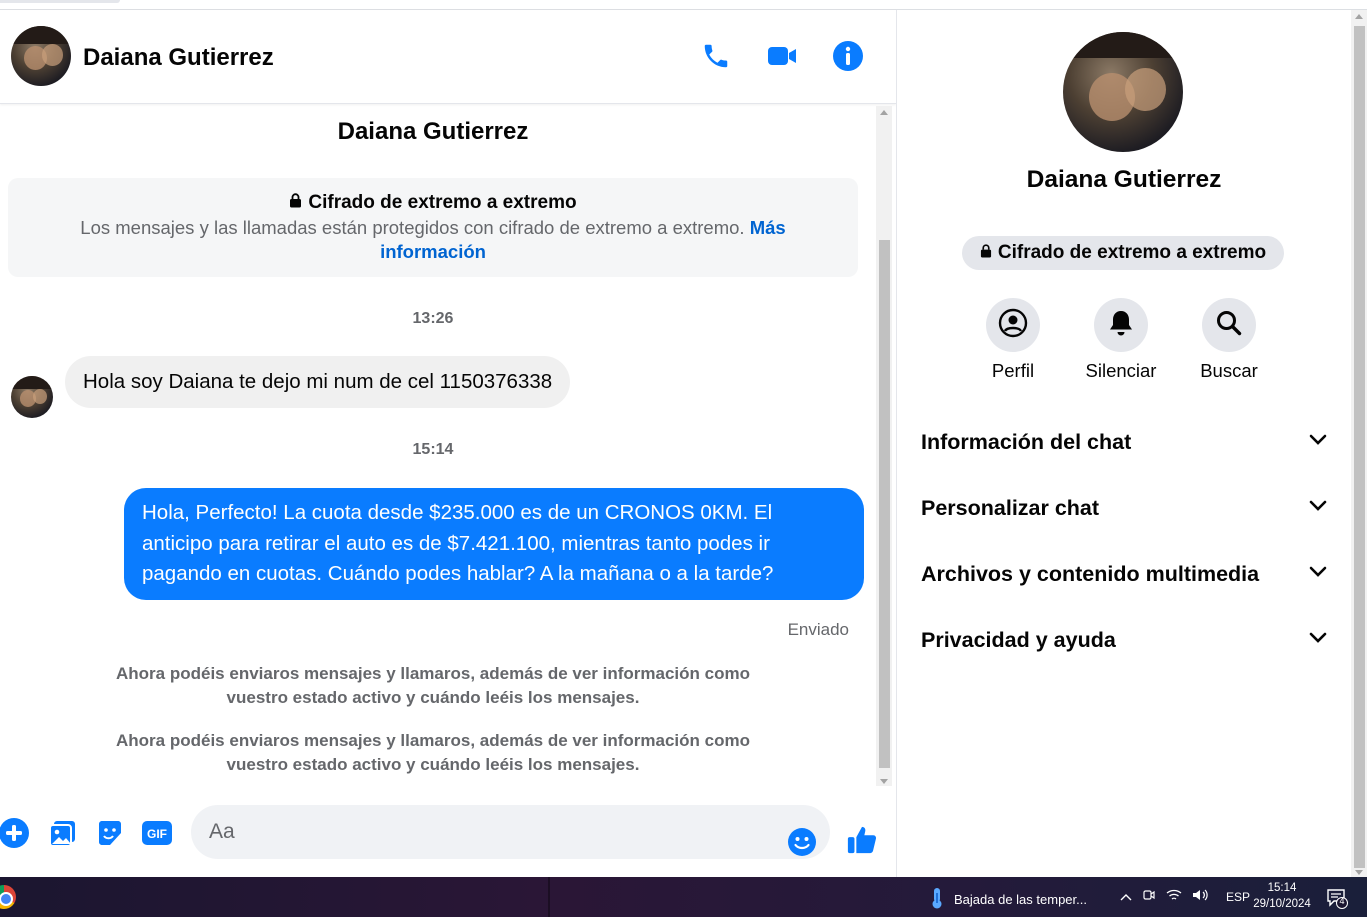 The image size is (1367, 917). Describe the element at coordinates (1282, 904) in the screenshot. I see `clock-date: 29/10/2024` at that location.